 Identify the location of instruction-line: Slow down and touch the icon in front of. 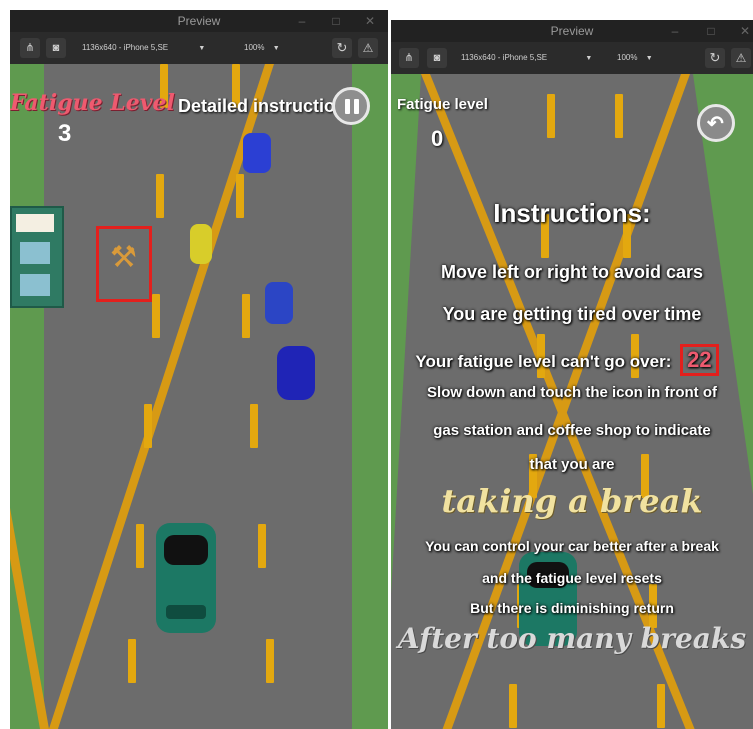
(572, 392).